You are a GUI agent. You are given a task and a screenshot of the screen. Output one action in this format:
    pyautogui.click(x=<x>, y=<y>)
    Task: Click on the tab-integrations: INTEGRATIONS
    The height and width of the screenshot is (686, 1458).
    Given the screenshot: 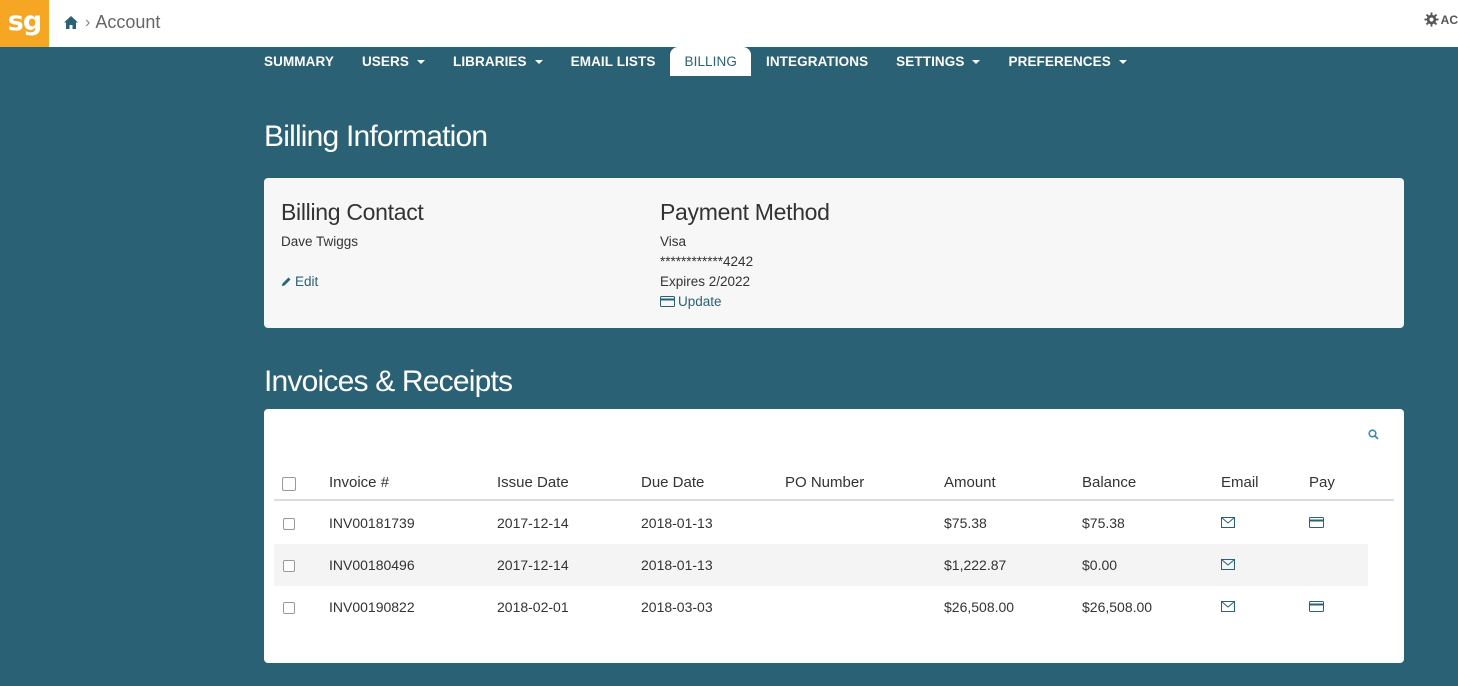 What is the action you would take?
    pyautogui.click(x=817, y=61)
    